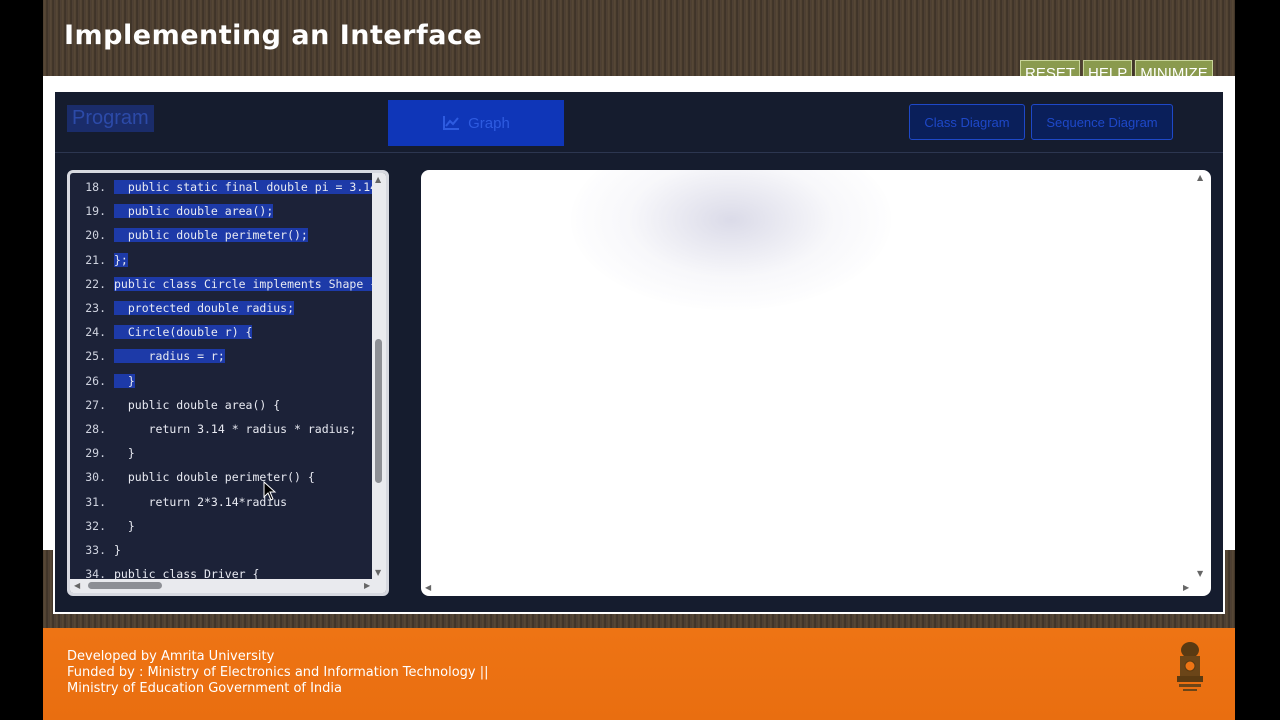  I want to click on code-text: public double area() {, so click(197, 404).